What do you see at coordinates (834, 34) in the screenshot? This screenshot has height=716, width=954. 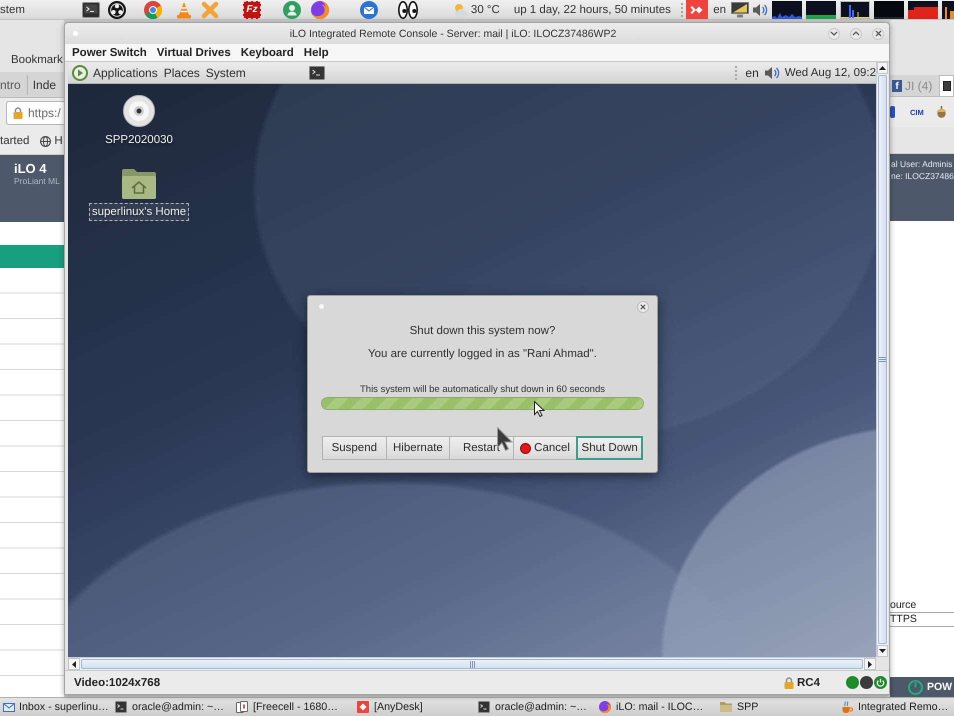 I see `minimize-button` at bounding box center [834, 34].